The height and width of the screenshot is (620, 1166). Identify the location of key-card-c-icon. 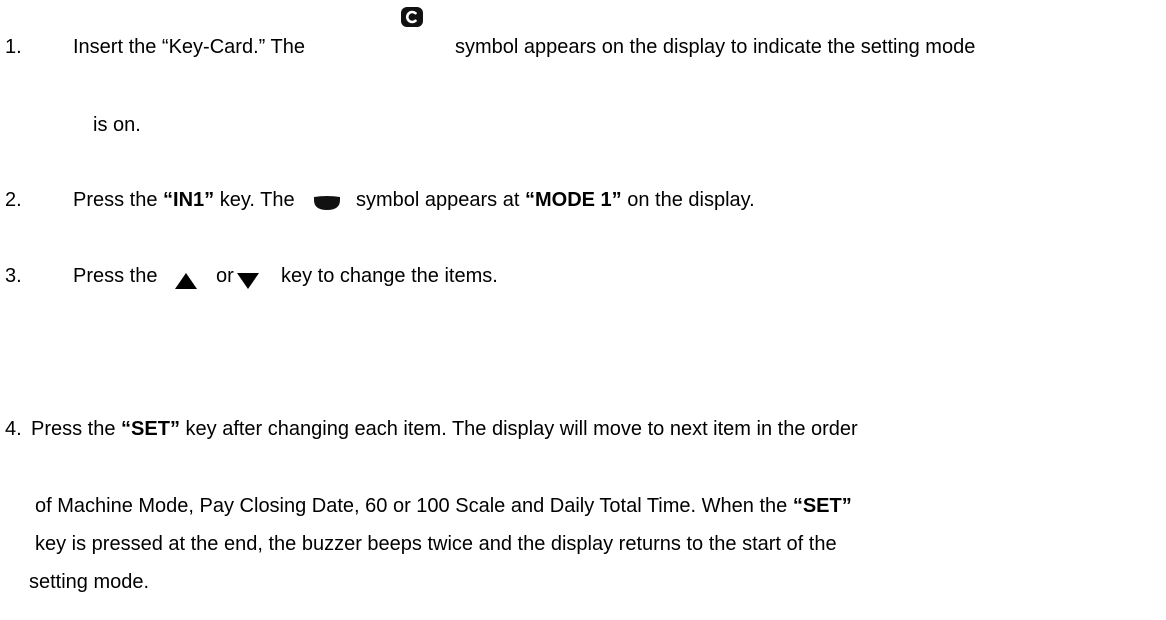
(412, 17).